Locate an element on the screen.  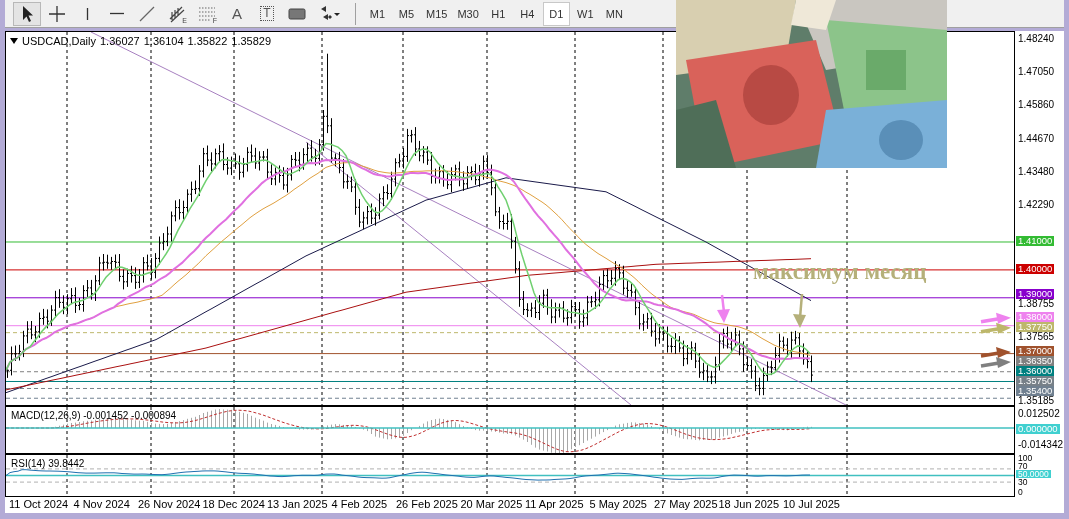
timeframe-button: M30 is located at coordinates (468, 13).